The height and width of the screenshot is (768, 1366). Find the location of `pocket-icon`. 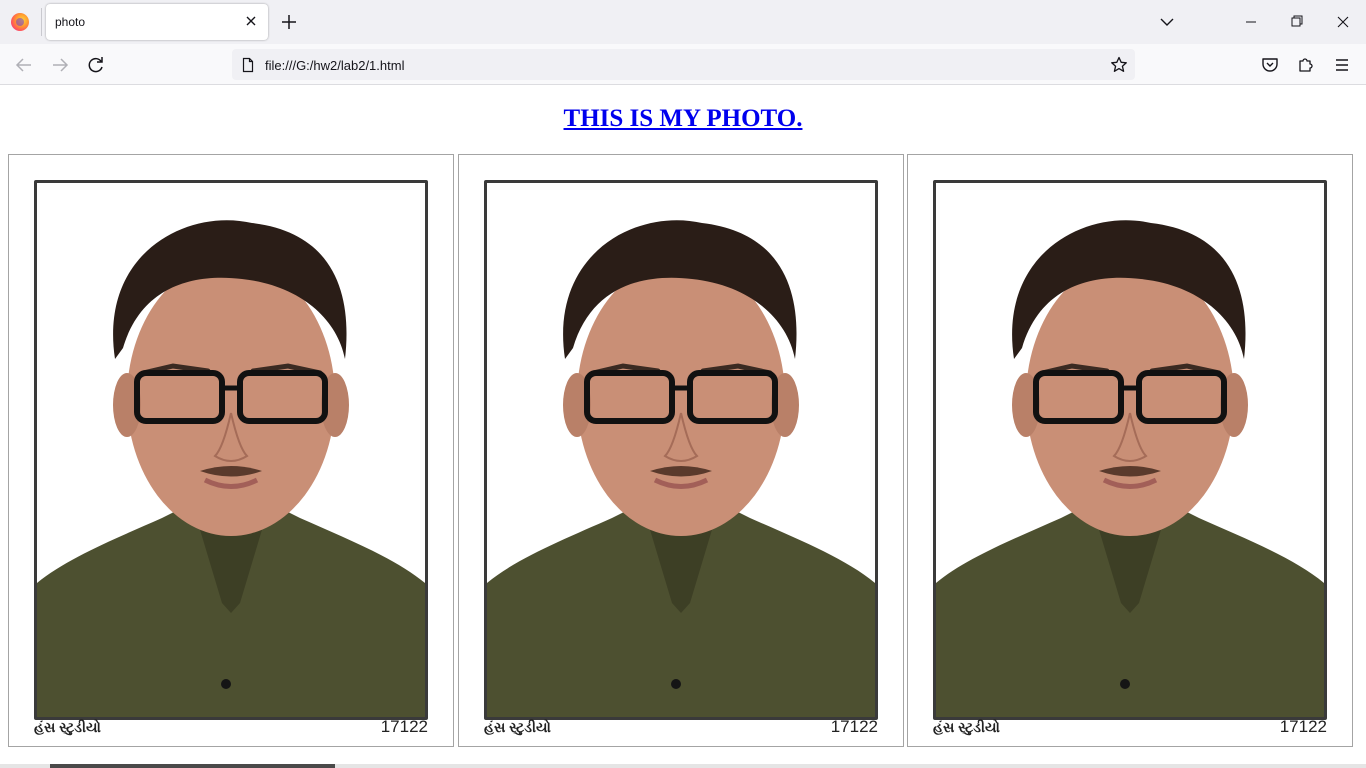

pocket-icon is located at coordinates (1270, 65).